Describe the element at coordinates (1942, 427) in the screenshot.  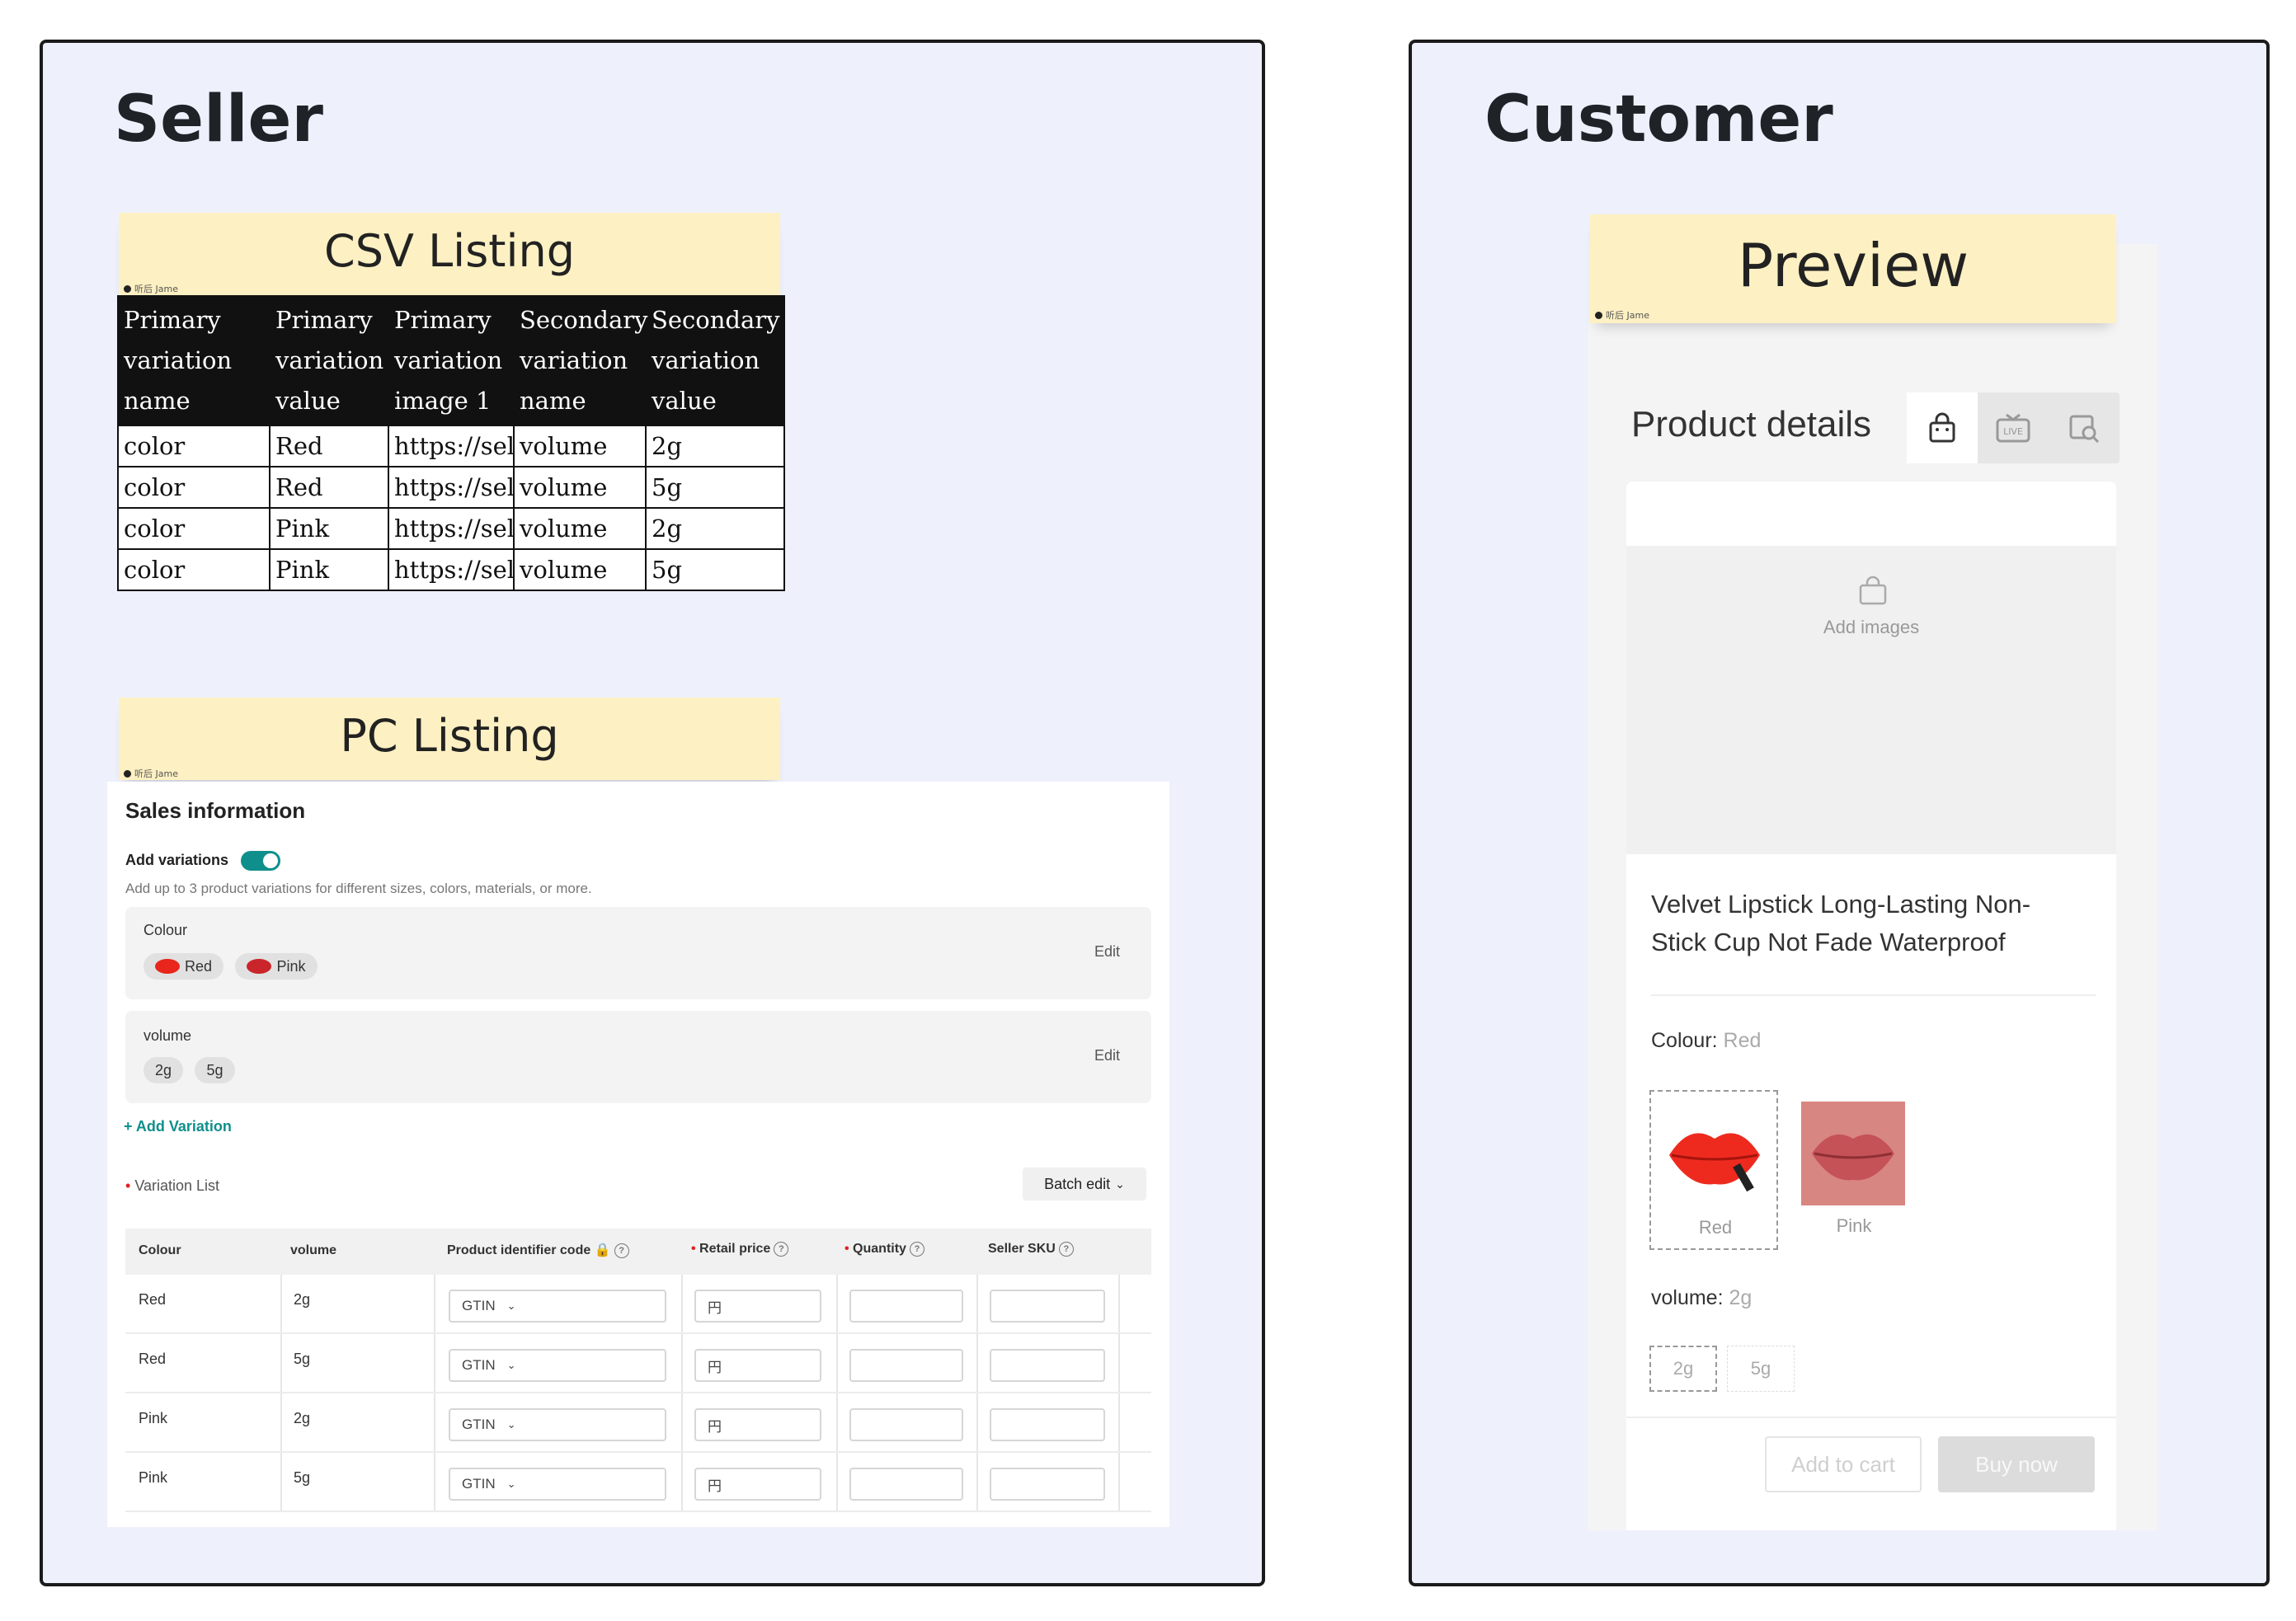
I see `shop-bag-icon` at that location.